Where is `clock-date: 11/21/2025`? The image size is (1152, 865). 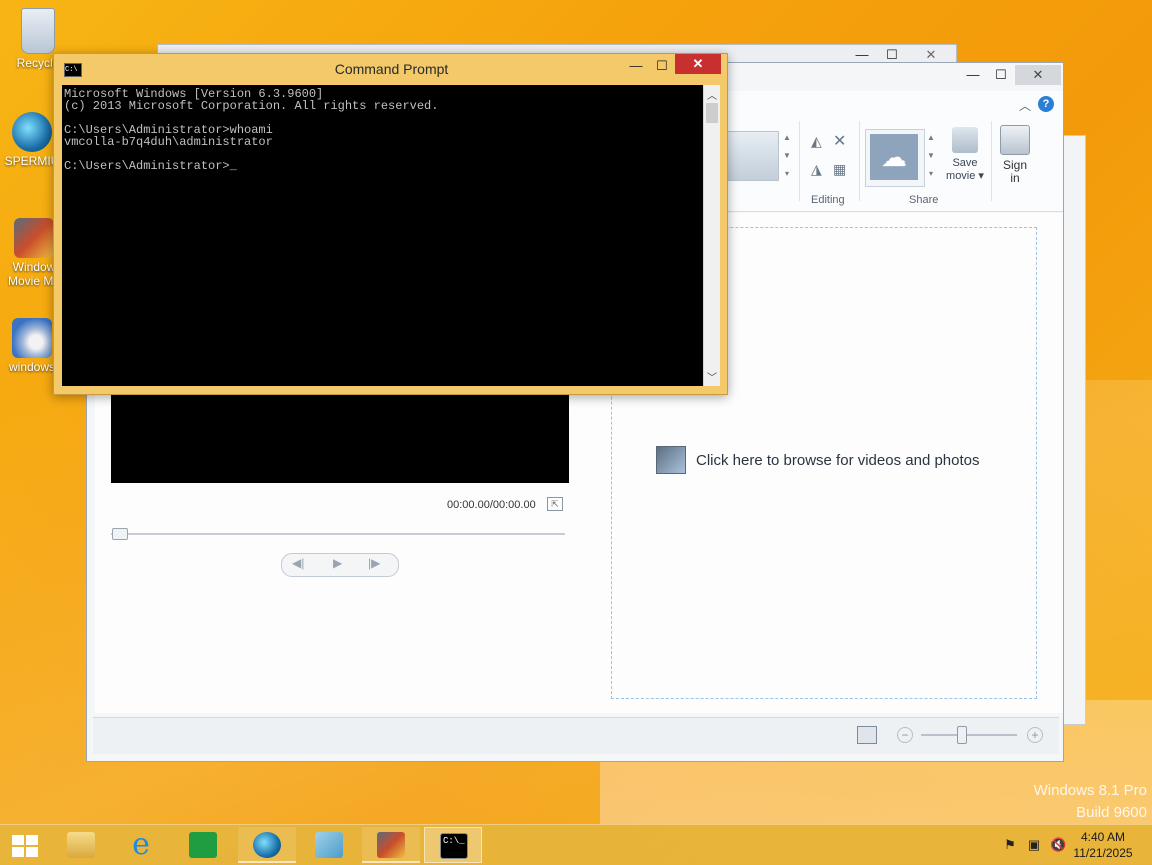 clock-date: 11/21/2025 is located at coordinates (1103, 853).